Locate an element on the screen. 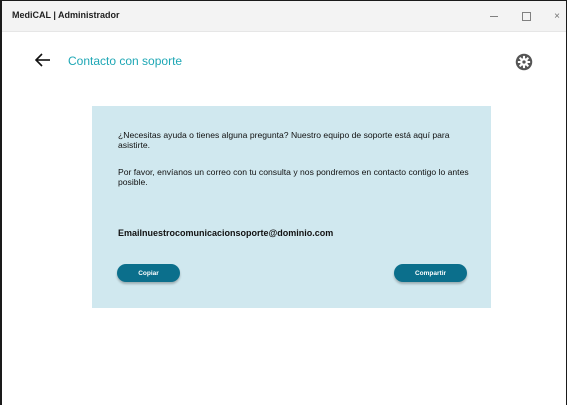 The width and height of the screenshot is (569, 406). maximize-icon is located at coordinates (526, 16).